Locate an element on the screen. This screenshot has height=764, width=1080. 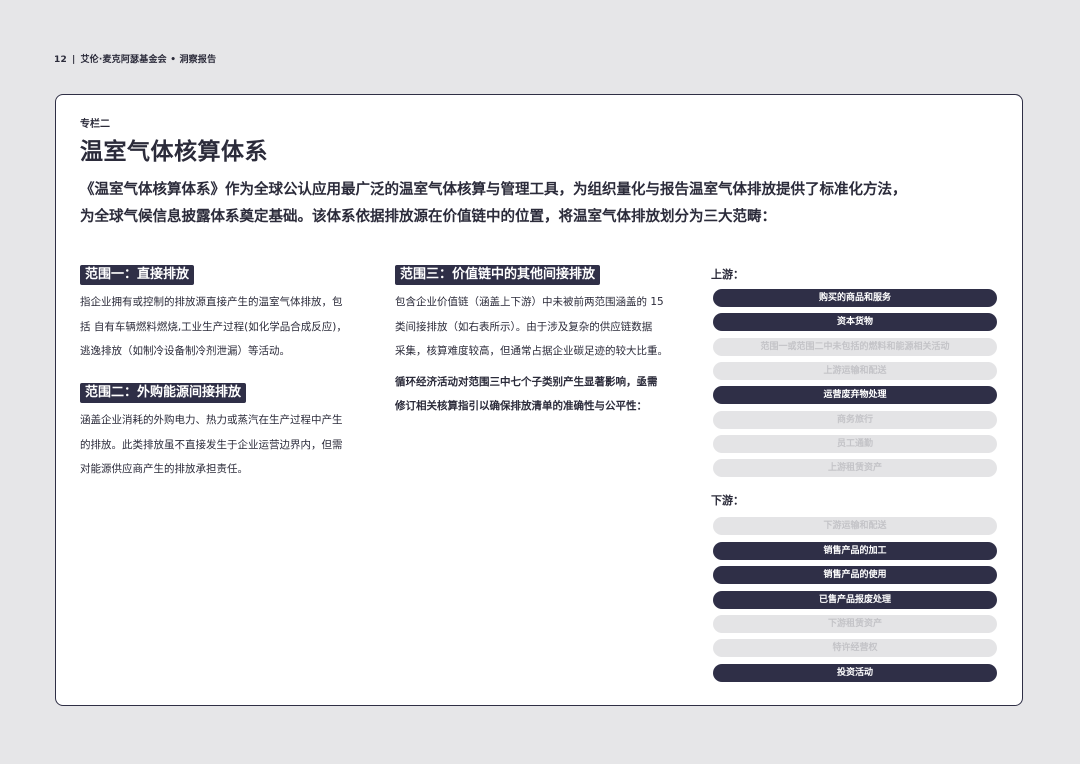
text-line: 的排放。此类排放虽不直接发生于企业运营边界内，但需 is located at coordinates (211, 444).